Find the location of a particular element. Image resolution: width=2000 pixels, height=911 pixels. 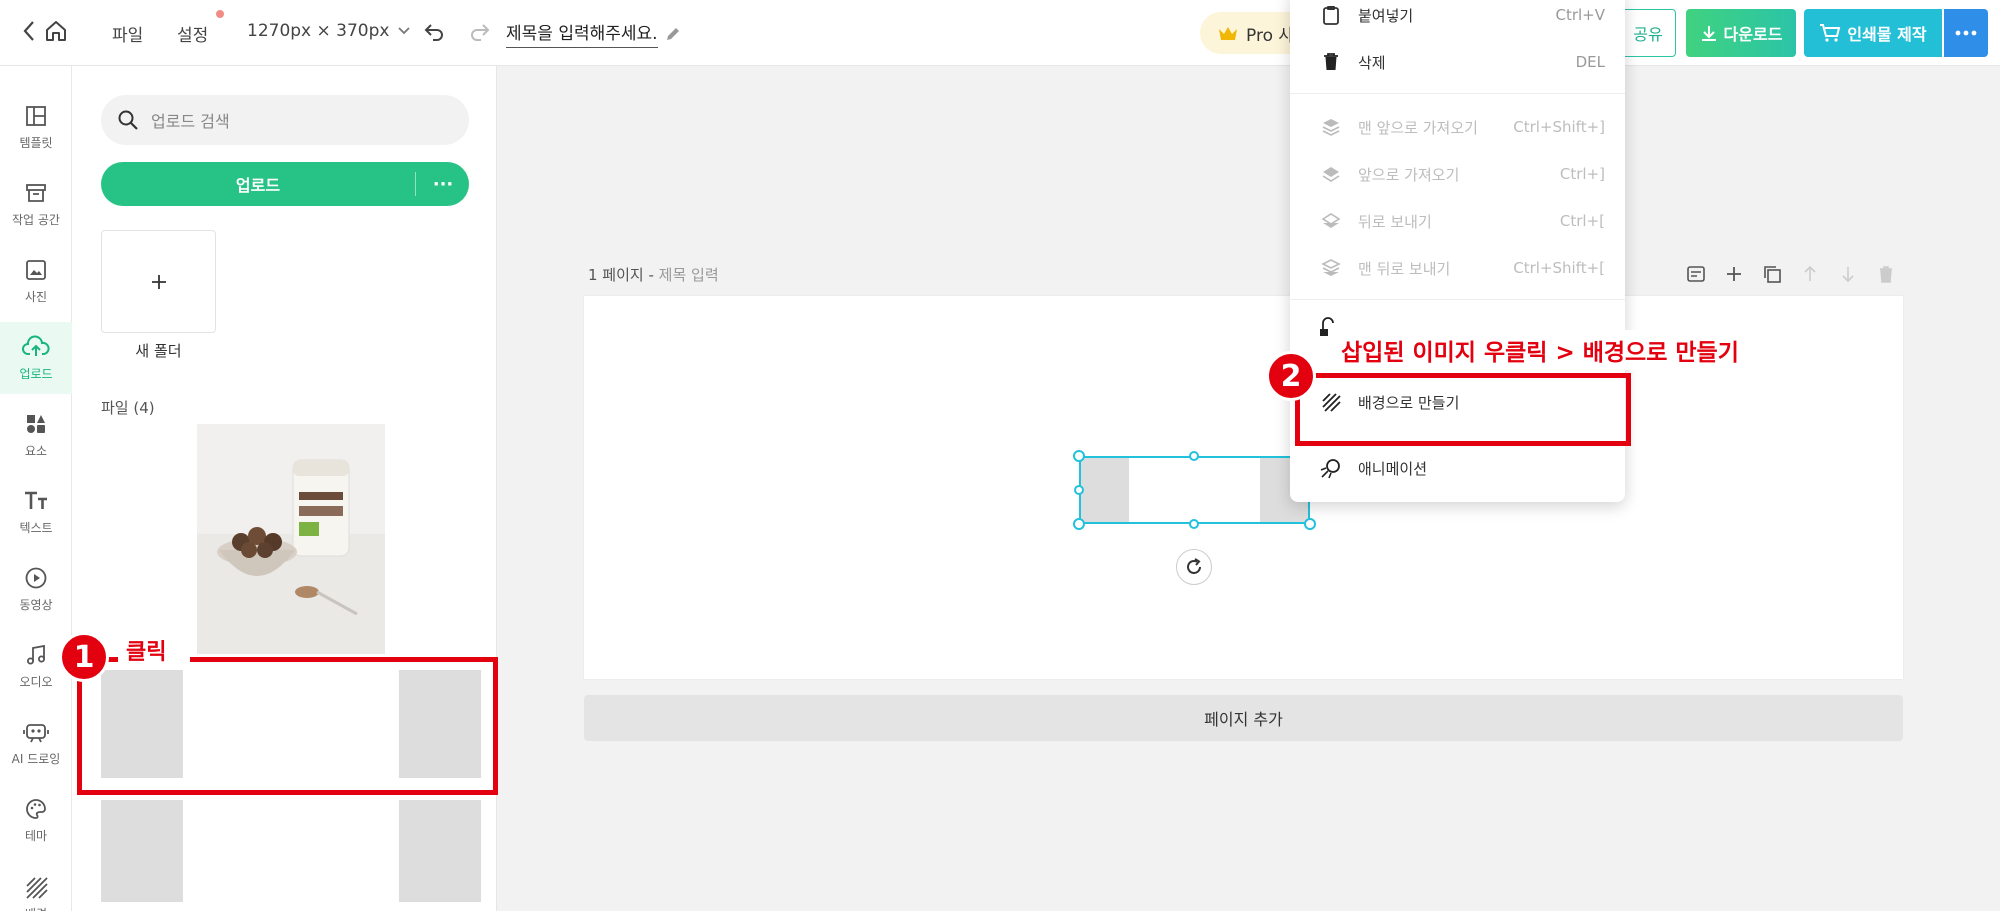

uploaded-photo-thumbnail is located at coordinates (291, 539).